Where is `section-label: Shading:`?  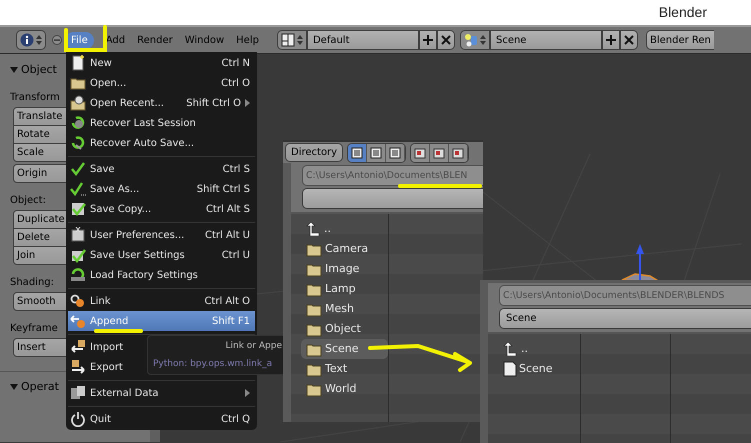
section-label: Shading: is located at coordinates (32, 283).